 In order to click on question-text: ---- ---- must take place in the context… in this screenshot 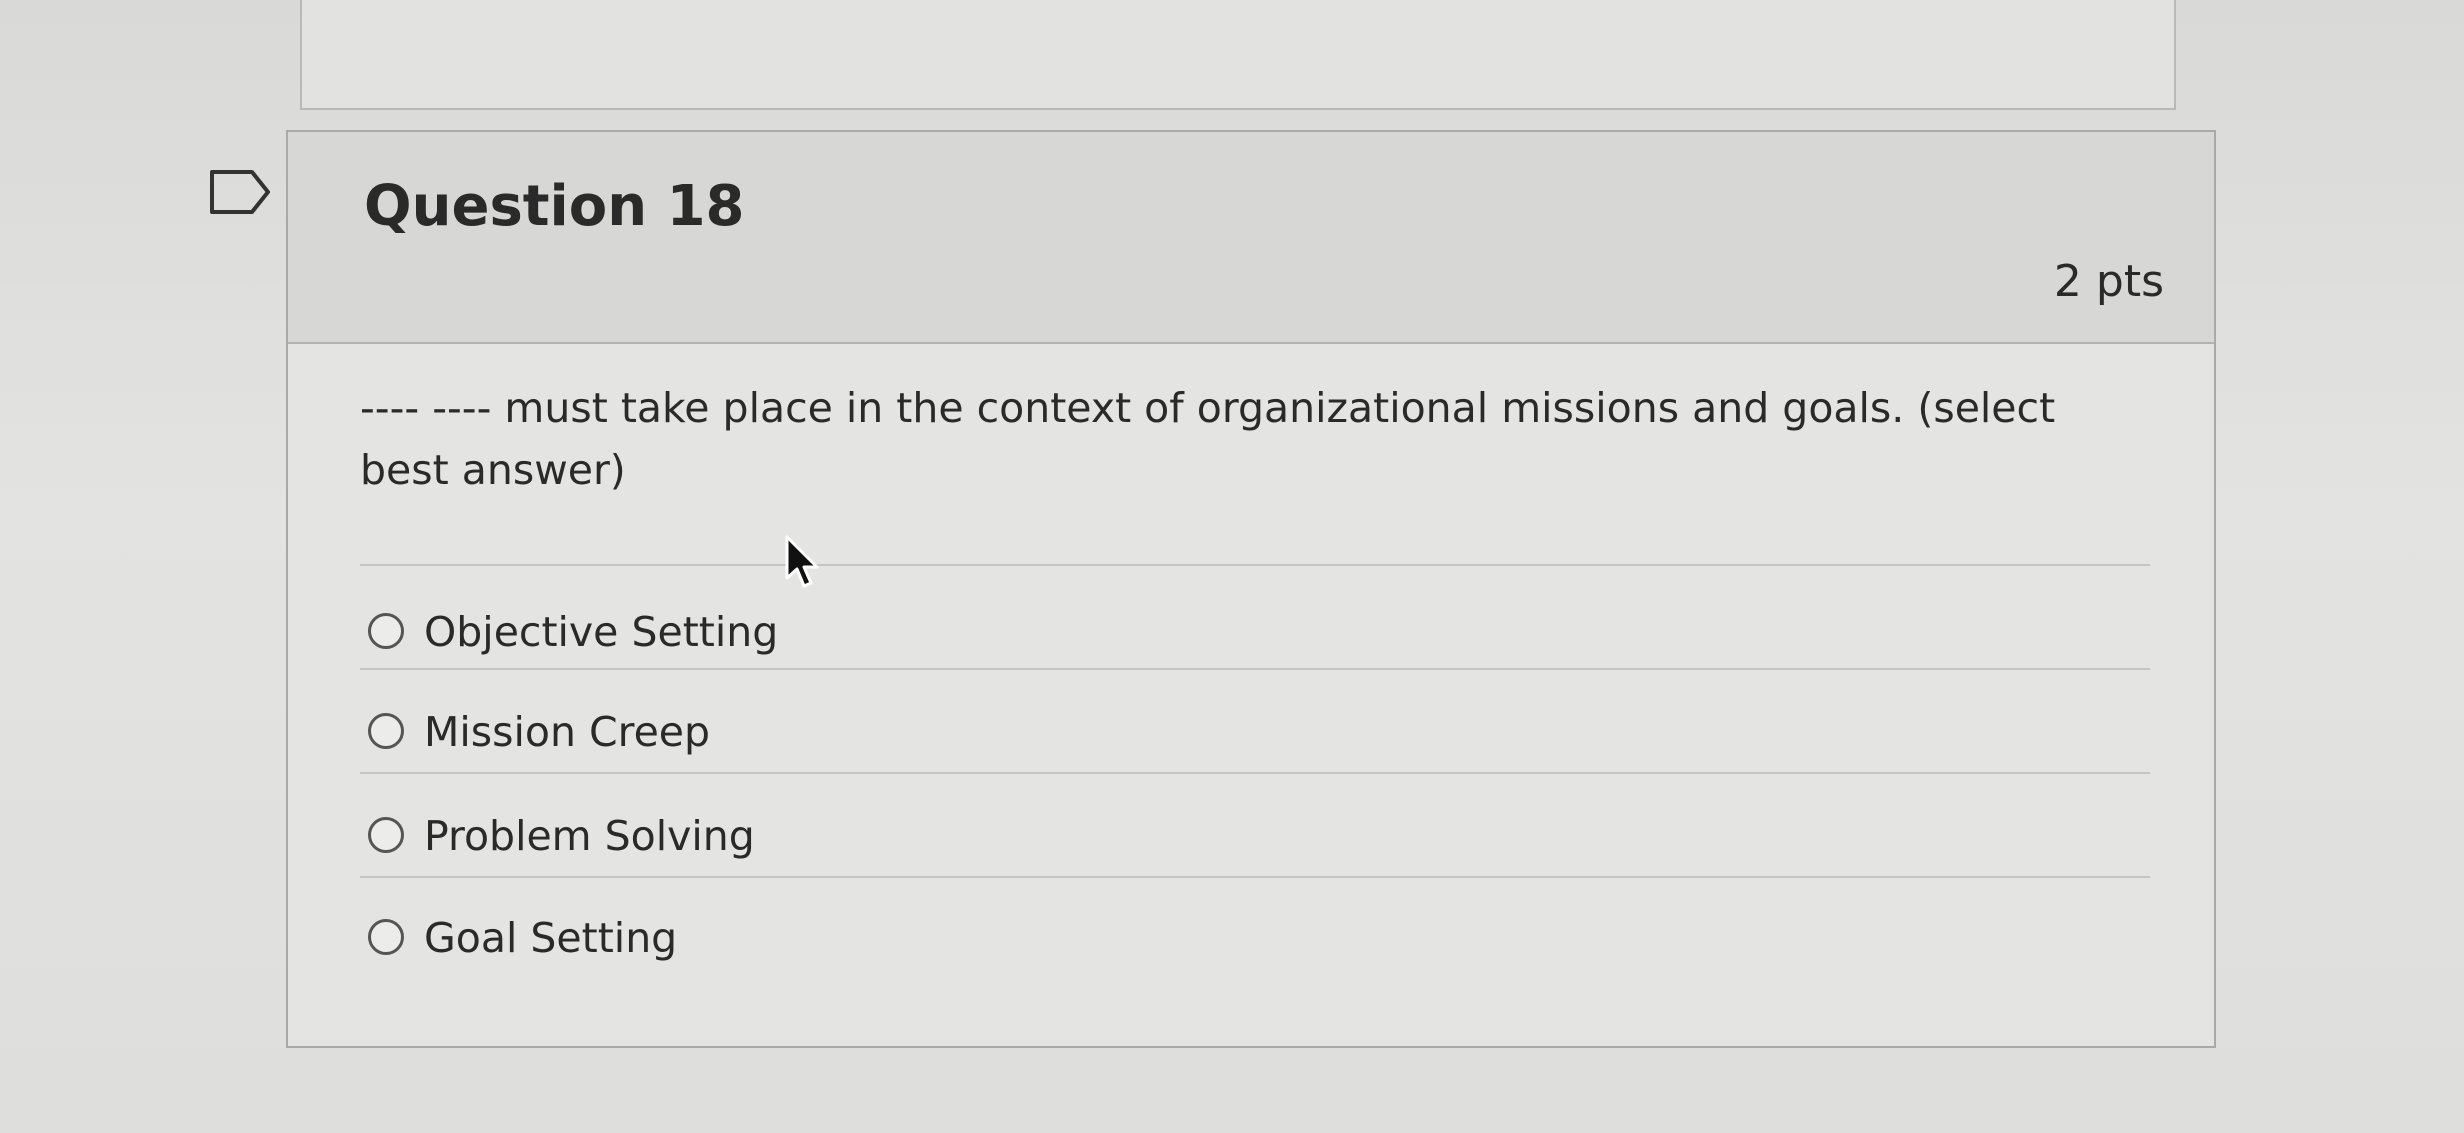, I will do `click(1208, 439)`.